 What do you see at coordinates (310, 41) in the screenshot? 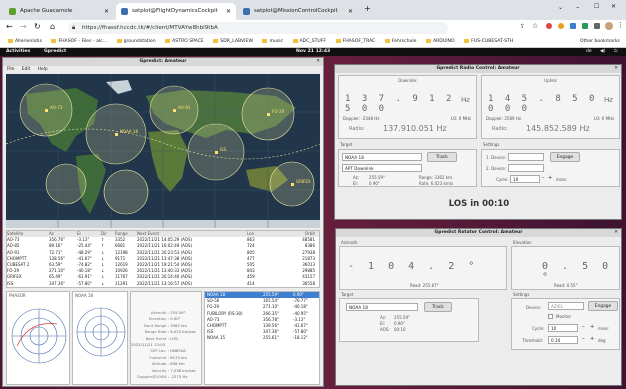
I see `bookmark-item: ADC_STUFF` at bounding box center [310, 41].